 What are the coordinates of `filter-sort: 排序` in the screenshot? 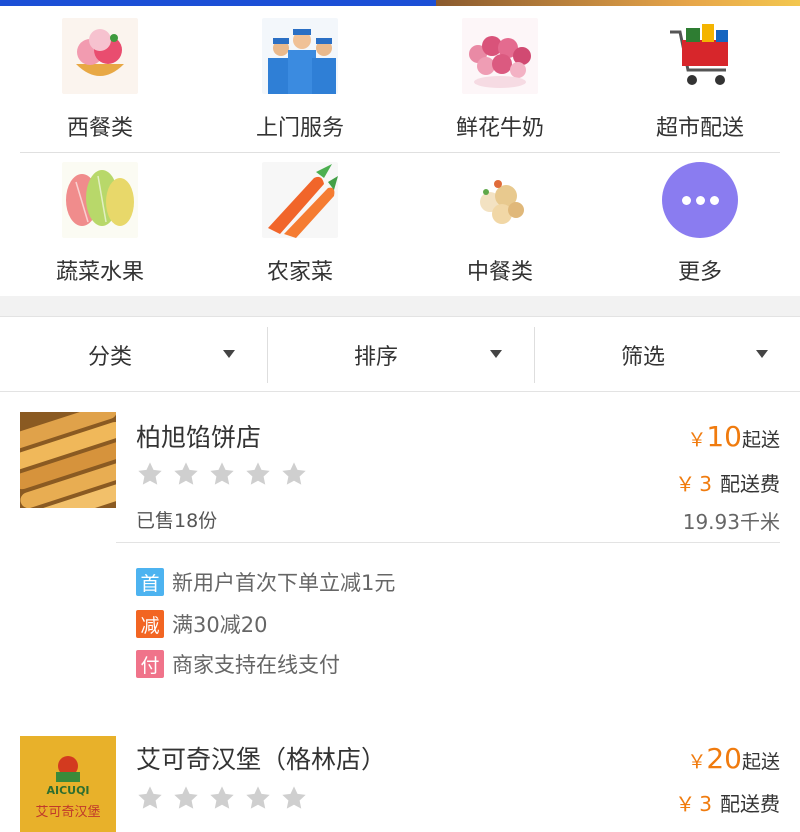 It's located at (401, 354).